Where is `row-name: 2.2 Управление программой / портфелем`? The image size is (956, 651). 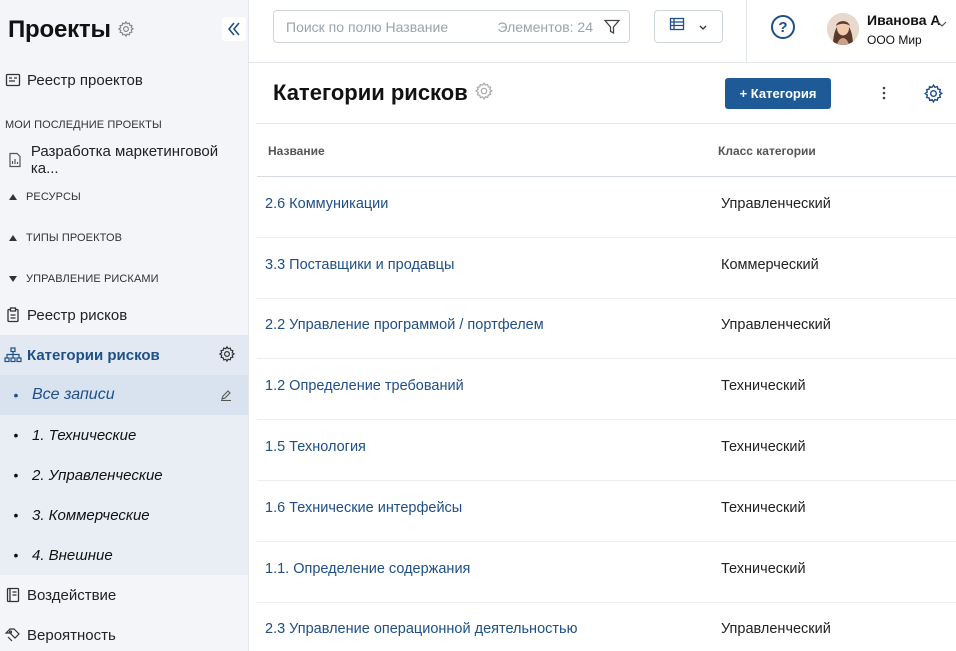 row-name: 2.2 Управление программой / портфелем is located at coordinates (404, 325).